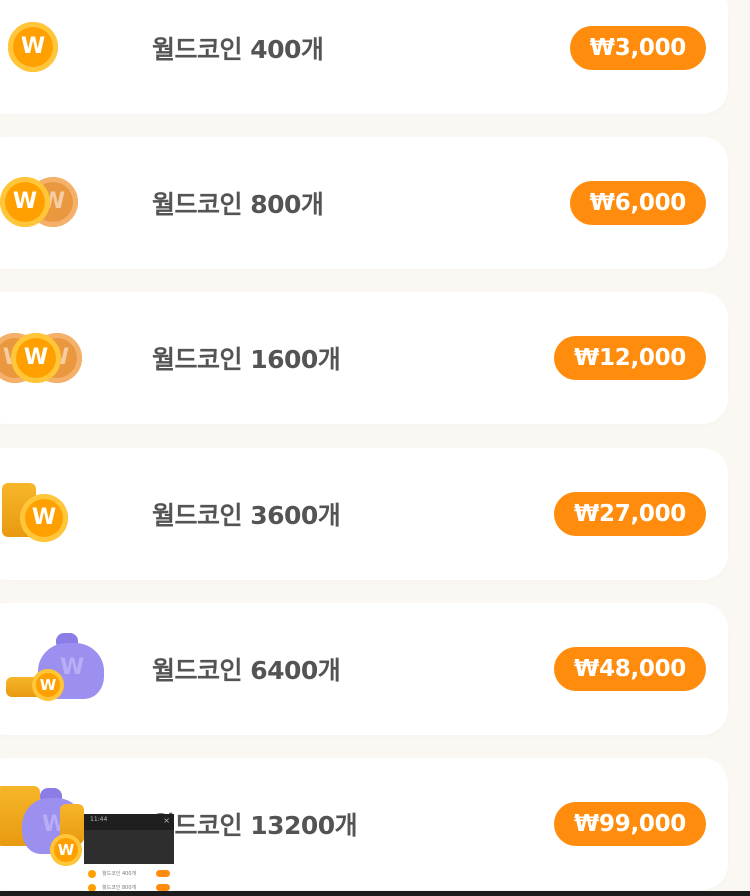 Image resolution: width=750 pixels, height=896 pixels. Describe the element at coordinates (238, 204) in the screenshot. I see `product-label: 월드코인 800개` at that location.